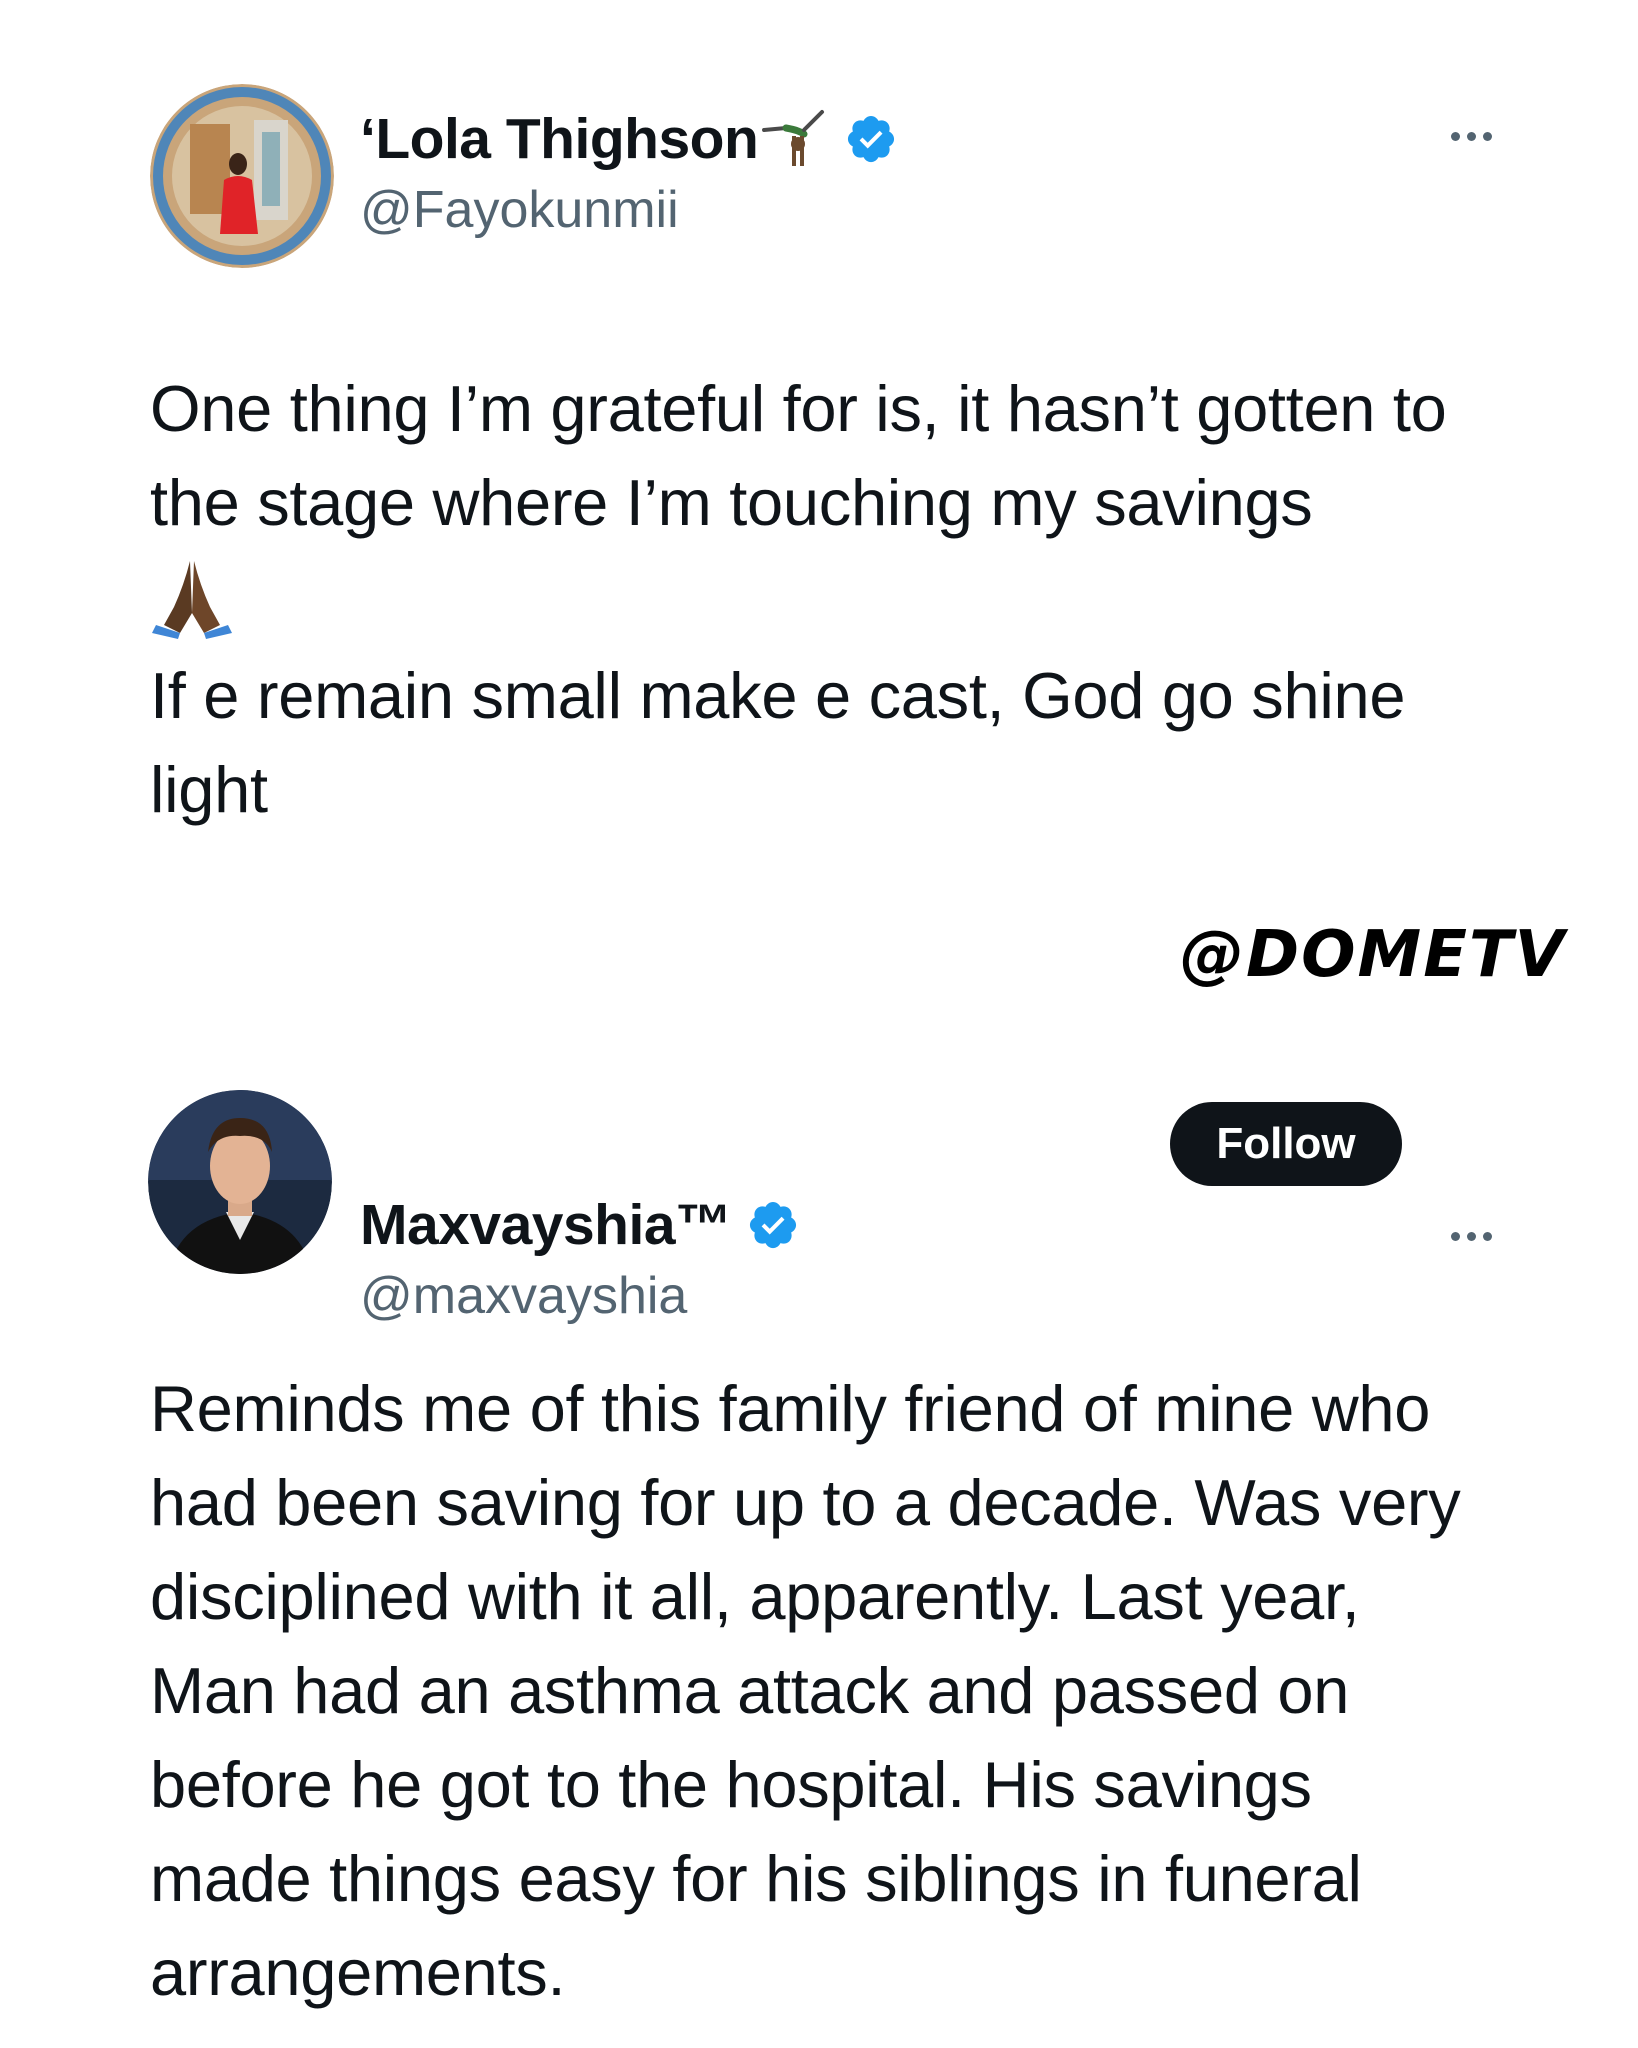 The width and height of the screenshot is (1638, 2048). Describe the element at coordinates (240, 1182) in the screenshot. I see `avatar-maxvayshia` at that location.